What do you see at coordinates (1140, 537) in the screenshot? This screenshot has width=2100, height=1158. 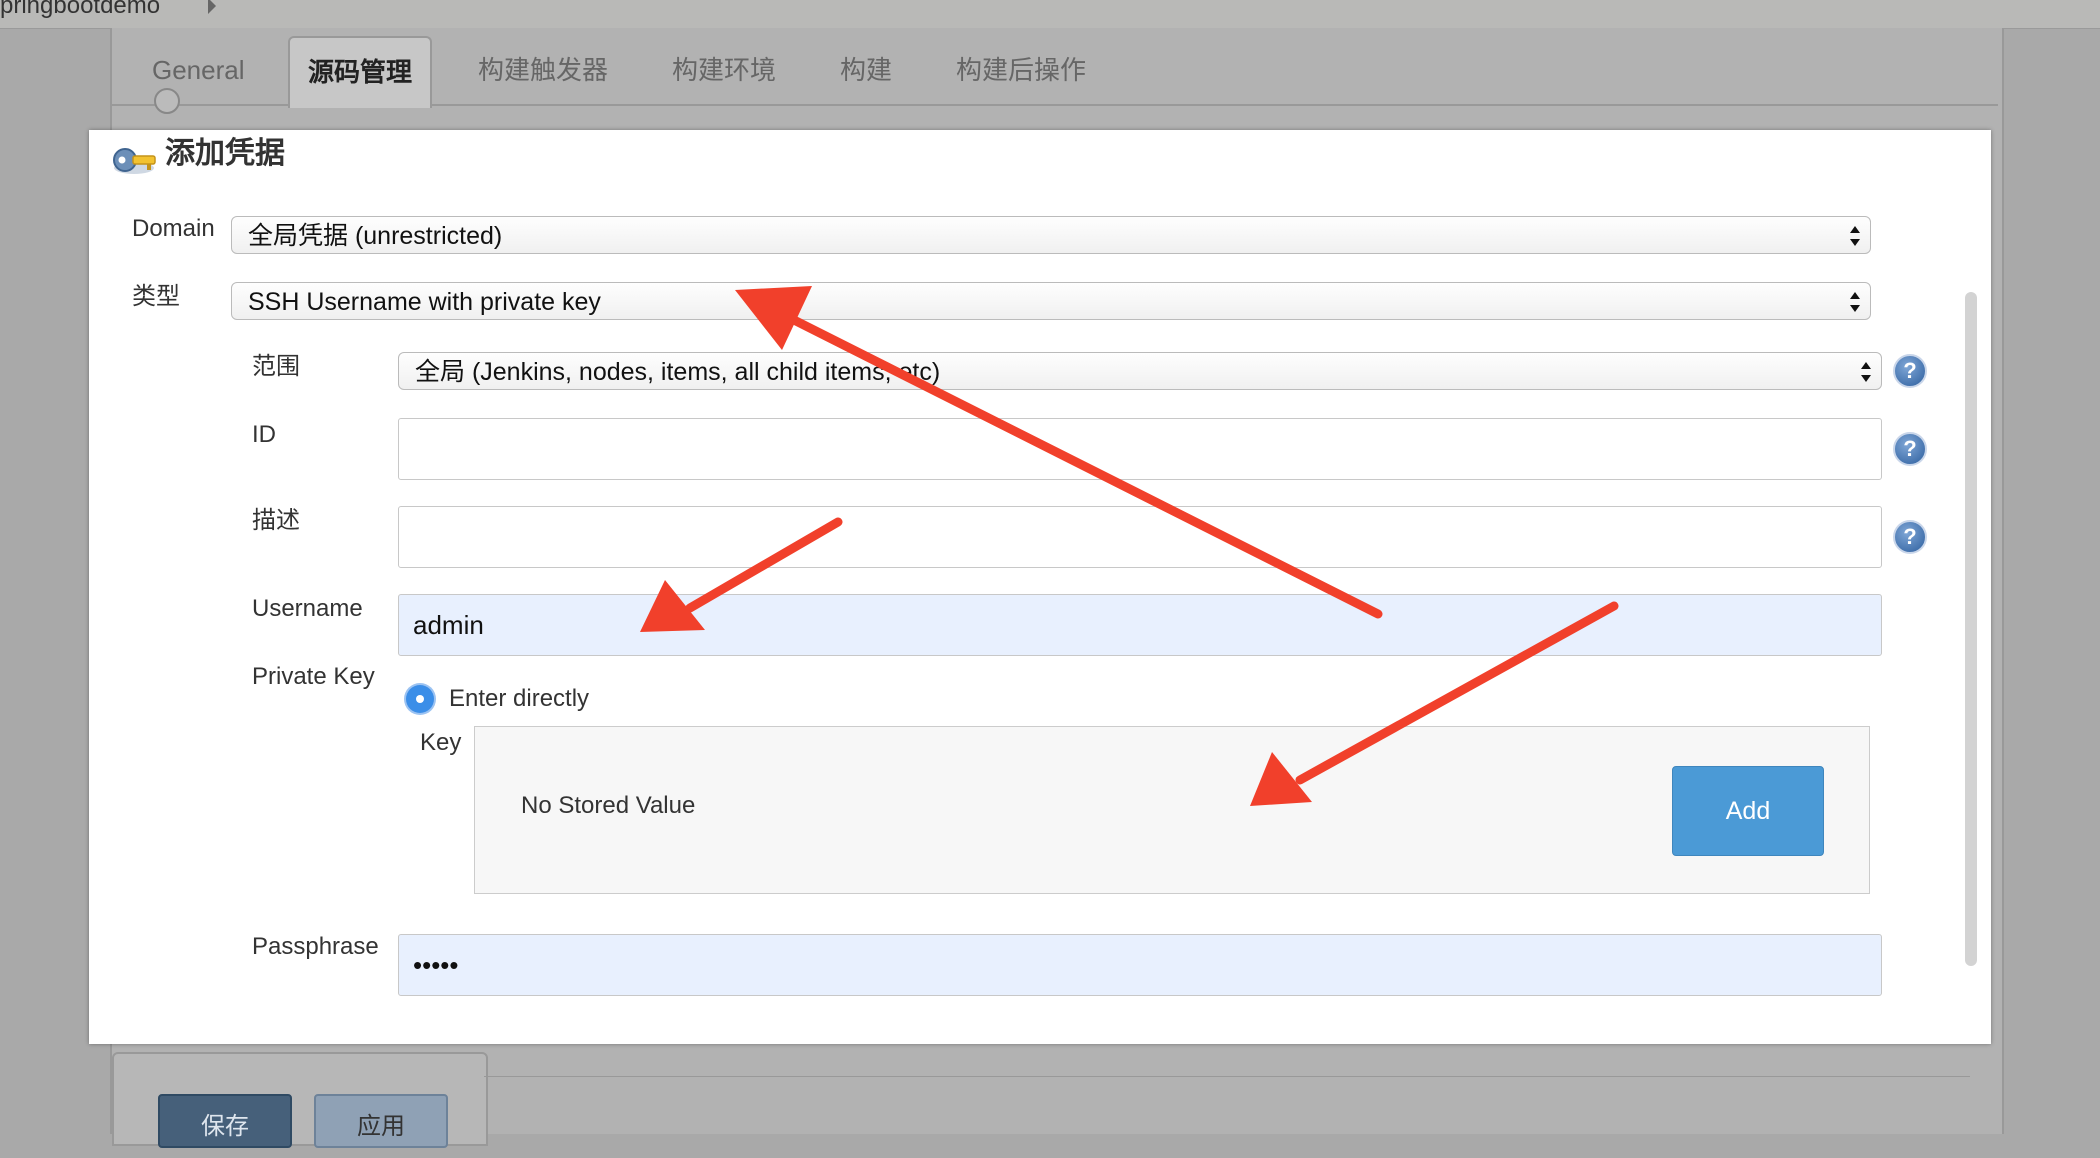 I see `description-input` at bounding box center [1140, 537].